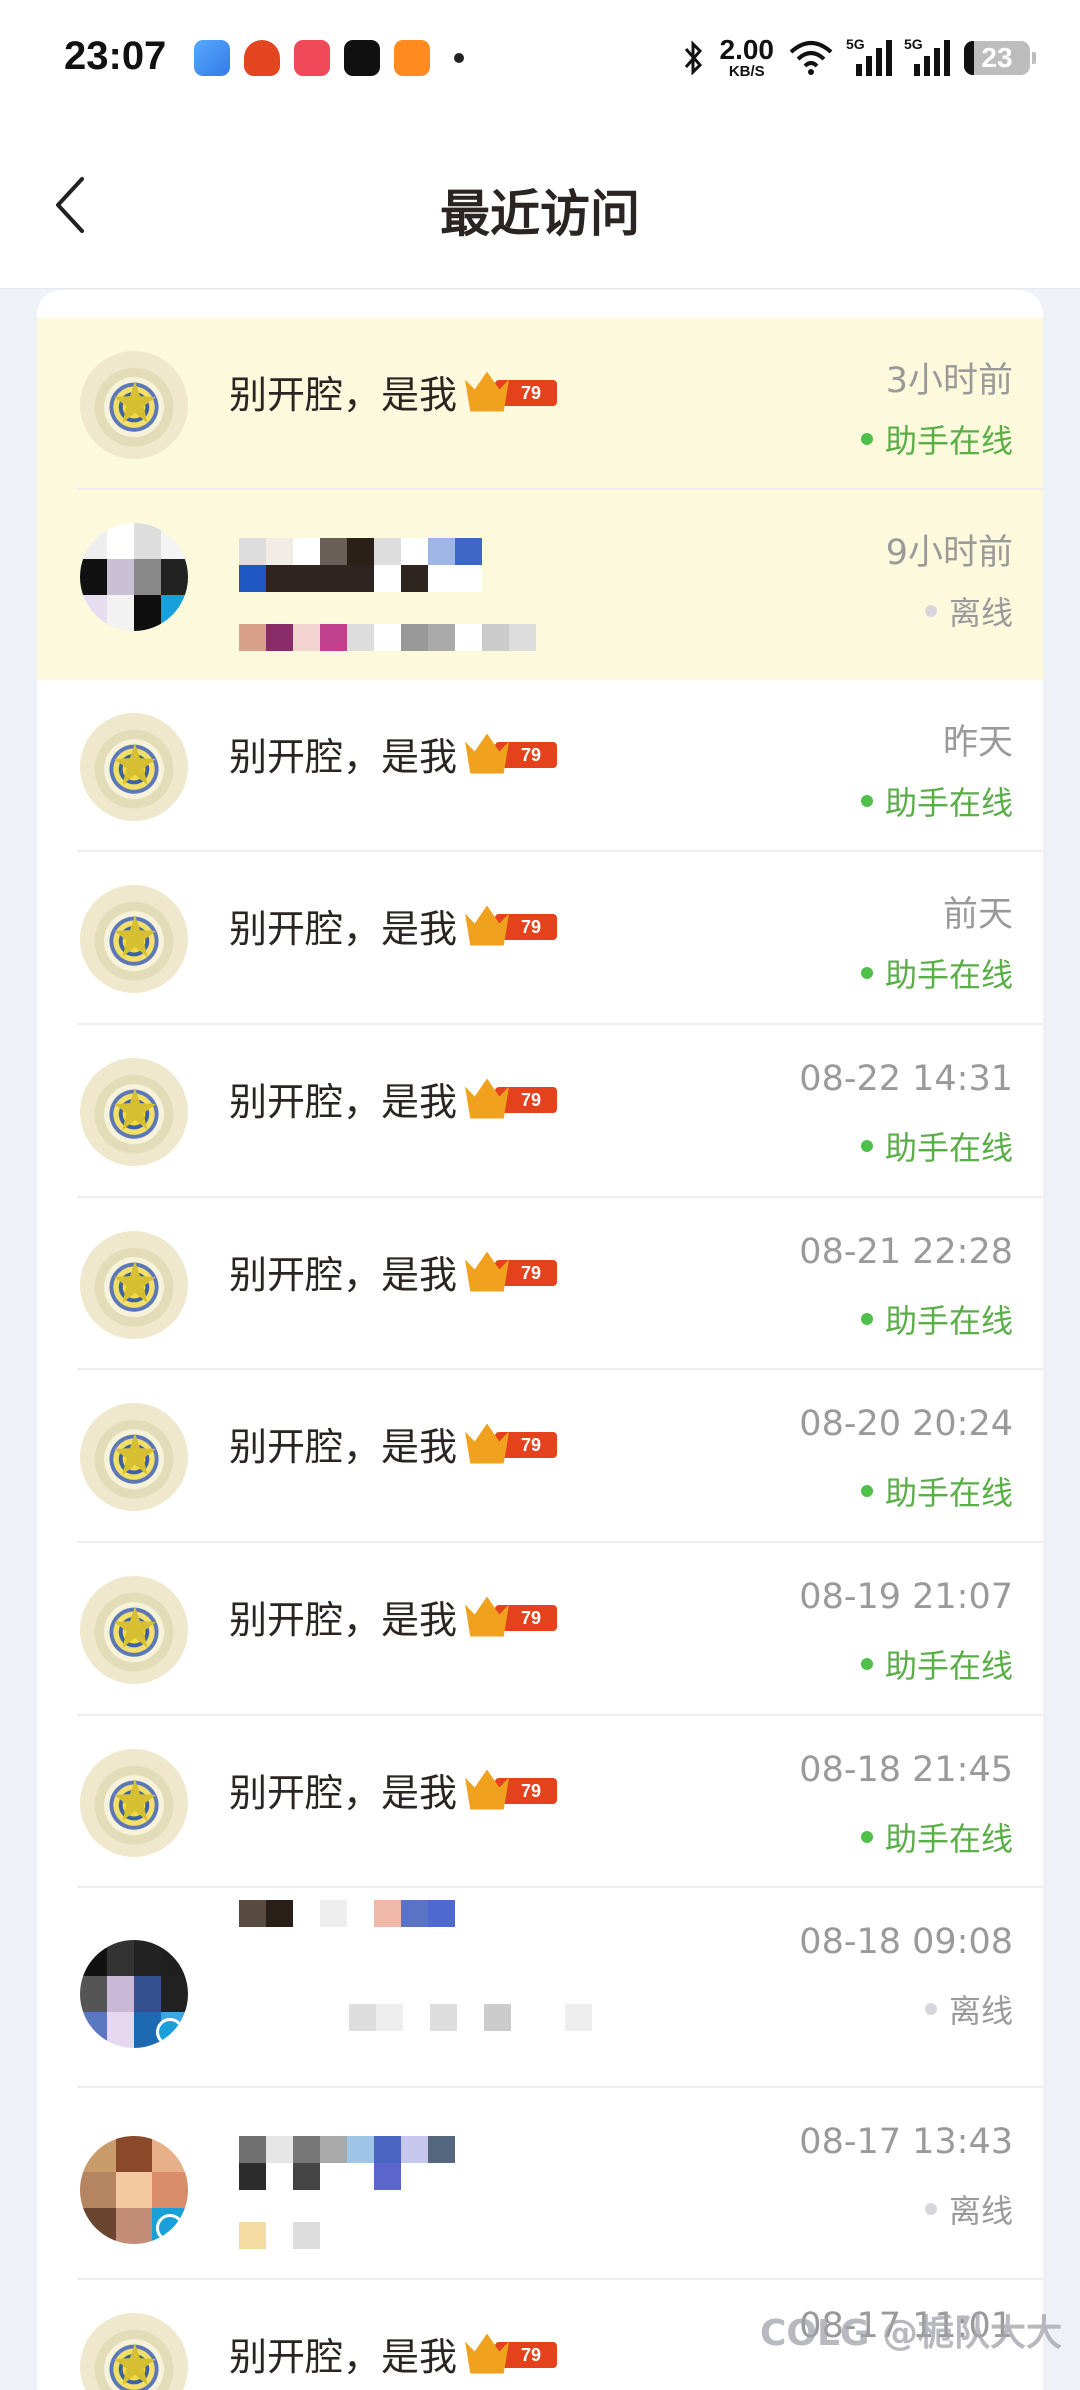  Describe the element at coordinates (913, 43) in the screenshot. I see `sim2-label: 5G` at that location.